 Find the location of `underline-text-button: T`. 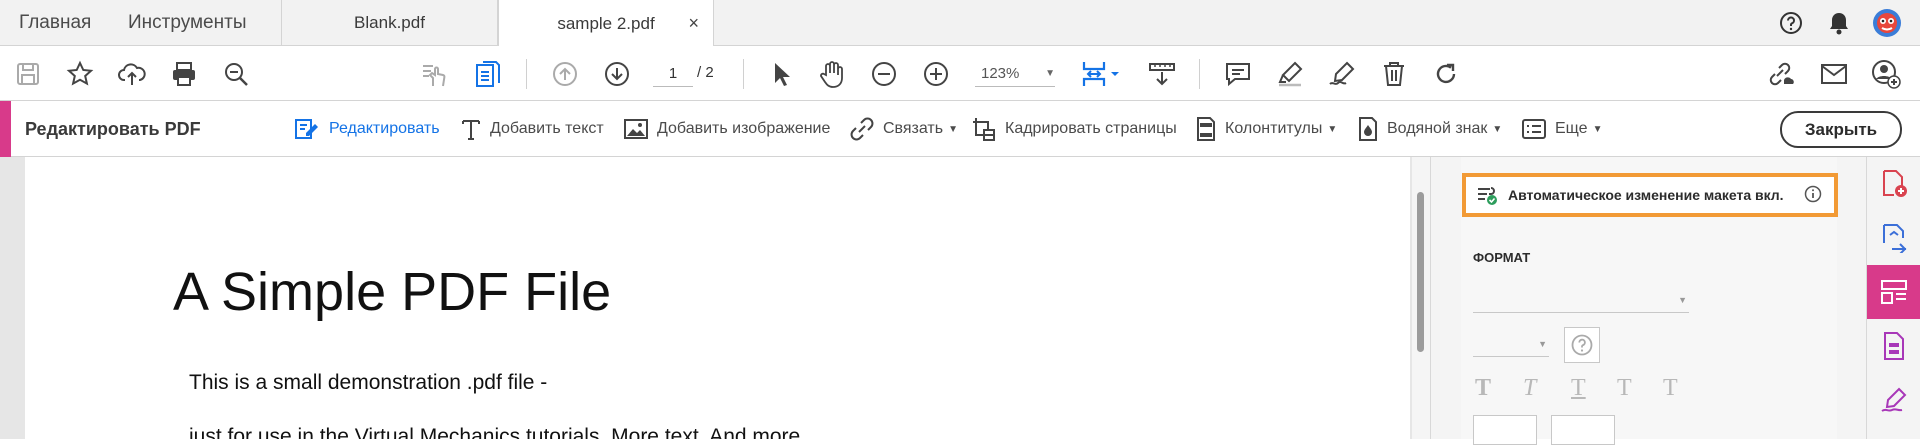

underline-text-button: T is located at coordinates (1578, 388).